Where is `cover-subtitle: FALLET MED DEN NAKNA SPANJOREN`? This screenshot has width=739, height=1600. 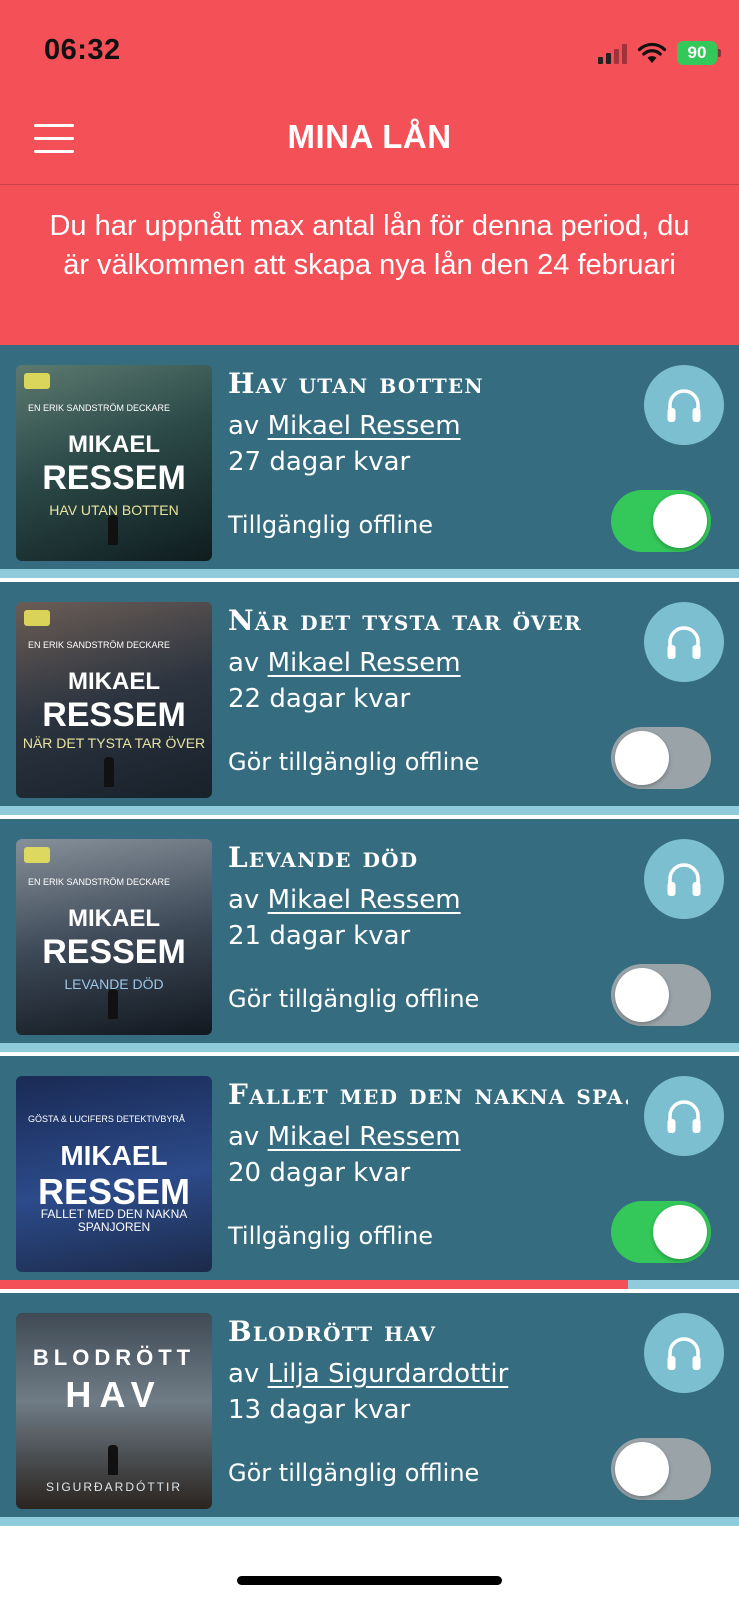 cover-subtitle: FALLET MED DEN NAKNA SPANJOREN is located at coordinates (114, 1221).